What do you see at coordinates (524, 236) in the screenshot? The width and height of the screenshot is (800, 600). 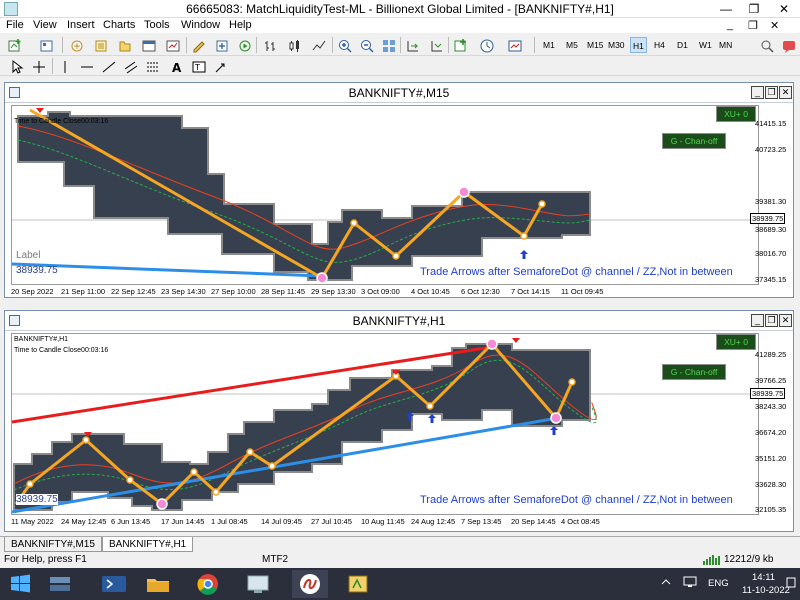 I see `swing-dot` at bounding box center [524, 236].